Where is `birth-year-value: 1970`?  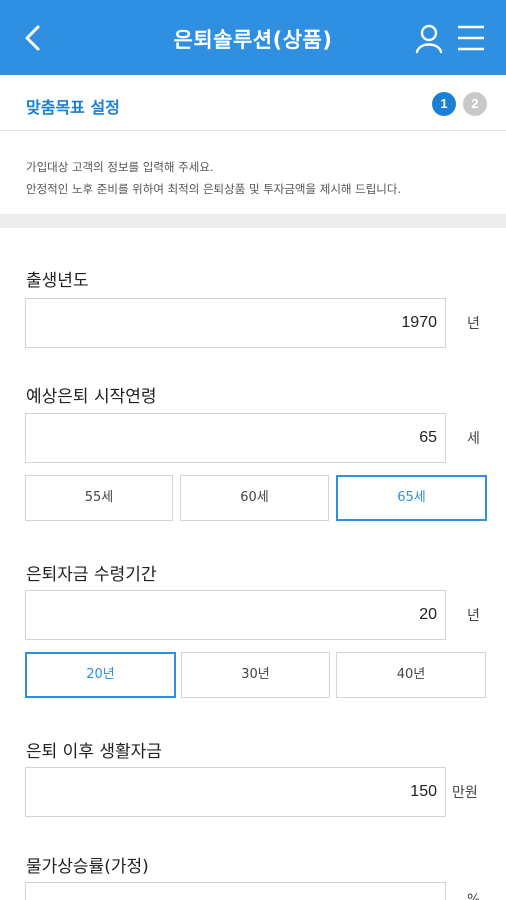 birth-year-value: 1970 is located at coordinates (419, 322).